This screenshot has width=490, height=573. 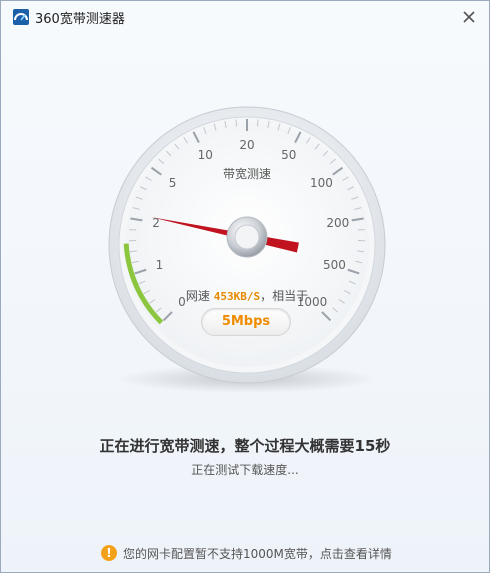 I want to click on window-title: 360宽带测速器, so click(x=80, y=19).